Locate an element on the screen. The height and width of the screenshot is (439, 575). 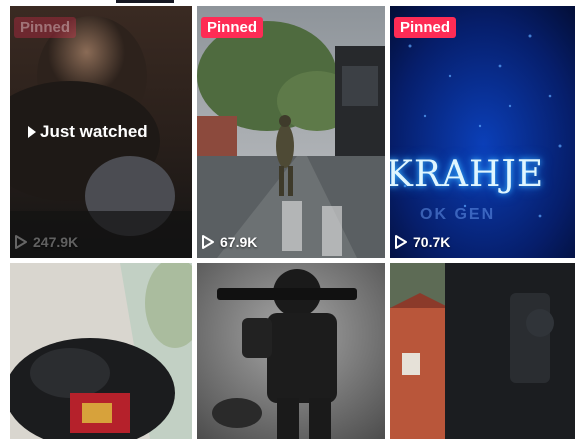
overlay-title-text: KRAHJE is located at coordinates (467, 174).